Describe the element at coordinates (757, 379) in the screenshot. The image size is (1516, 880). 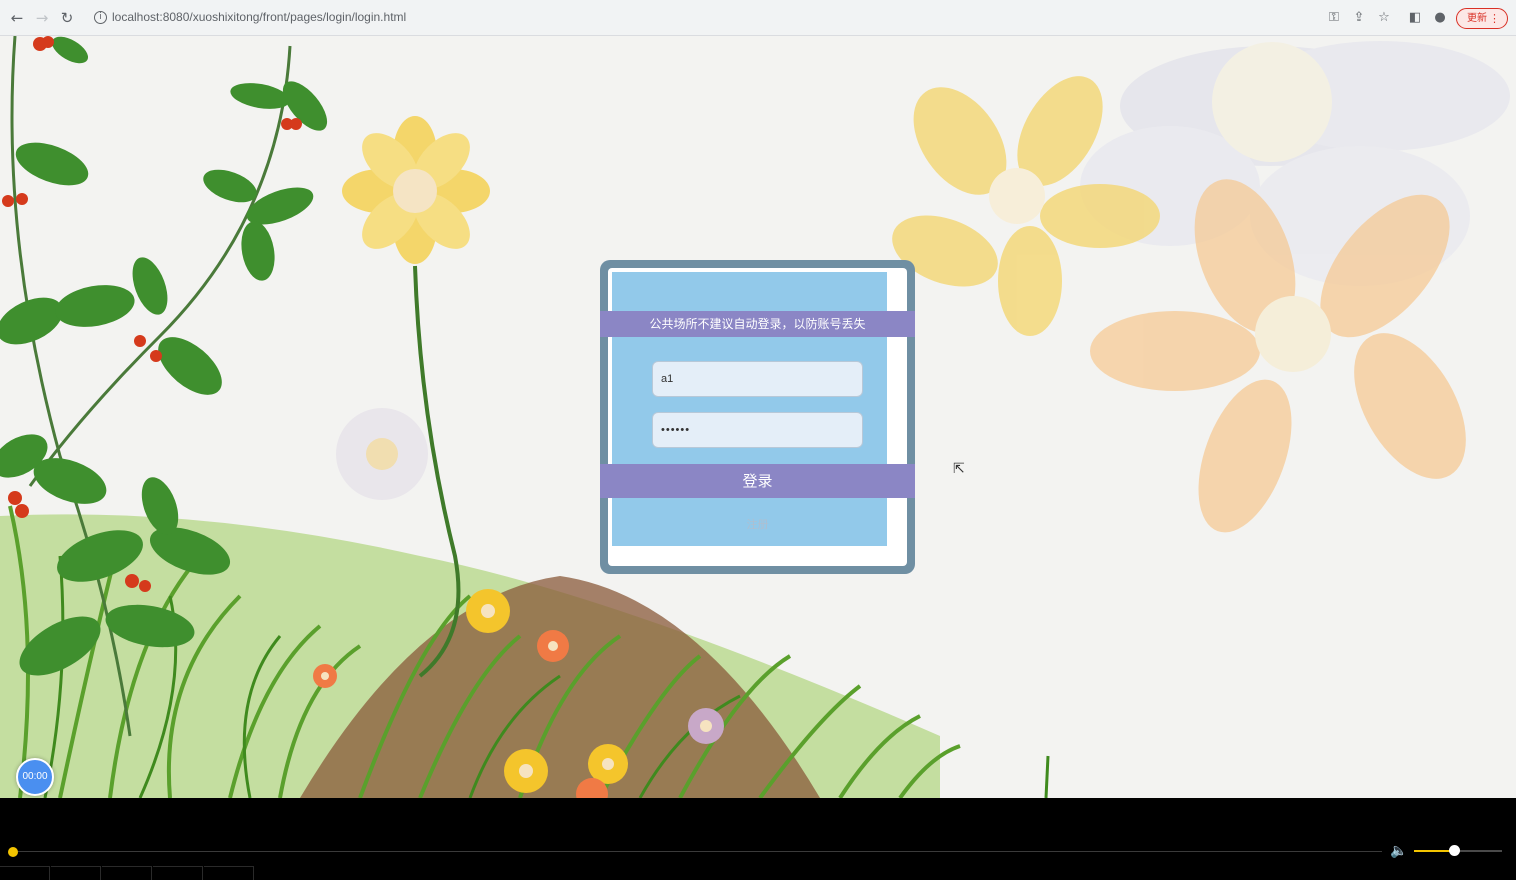
I see `username-input: a1` at that location.